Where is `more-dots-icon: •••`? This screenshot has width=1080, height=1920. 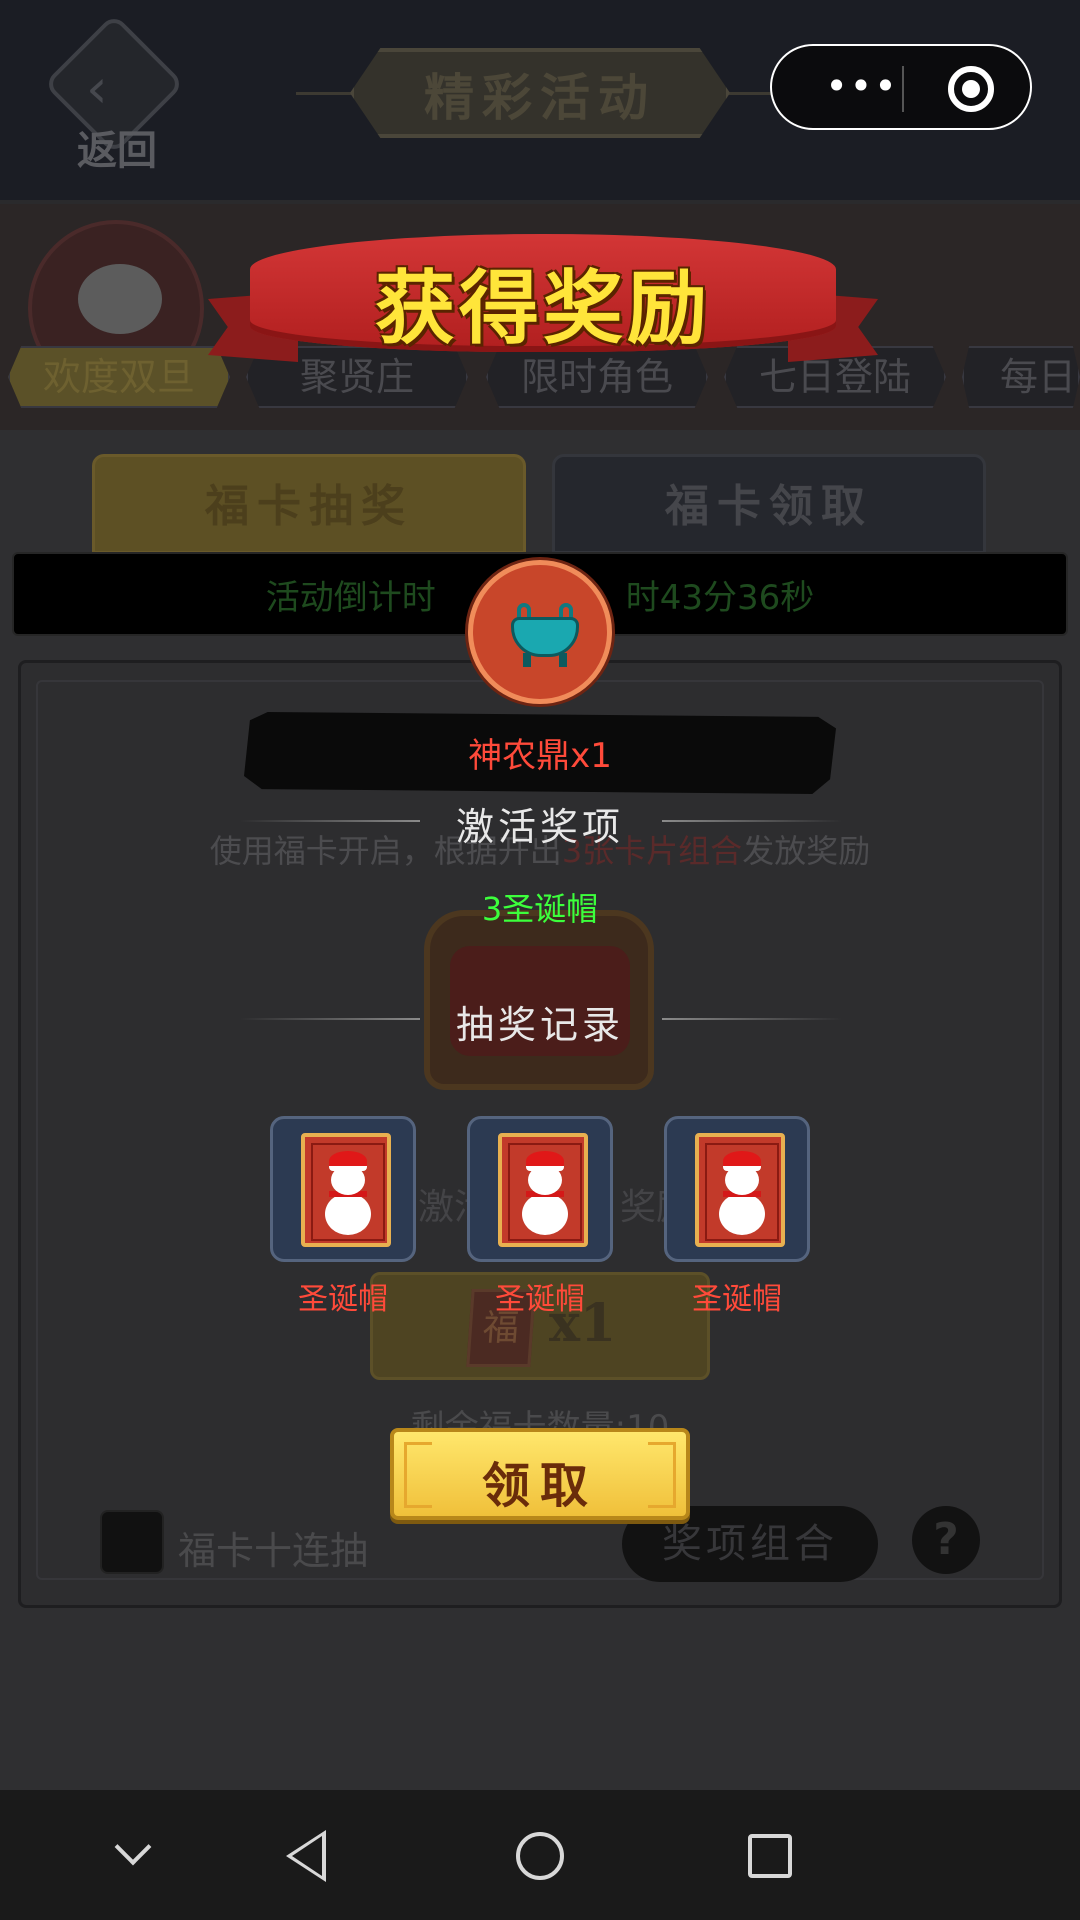 more-dots-icon: ••• is located at coordinates (862, 89).